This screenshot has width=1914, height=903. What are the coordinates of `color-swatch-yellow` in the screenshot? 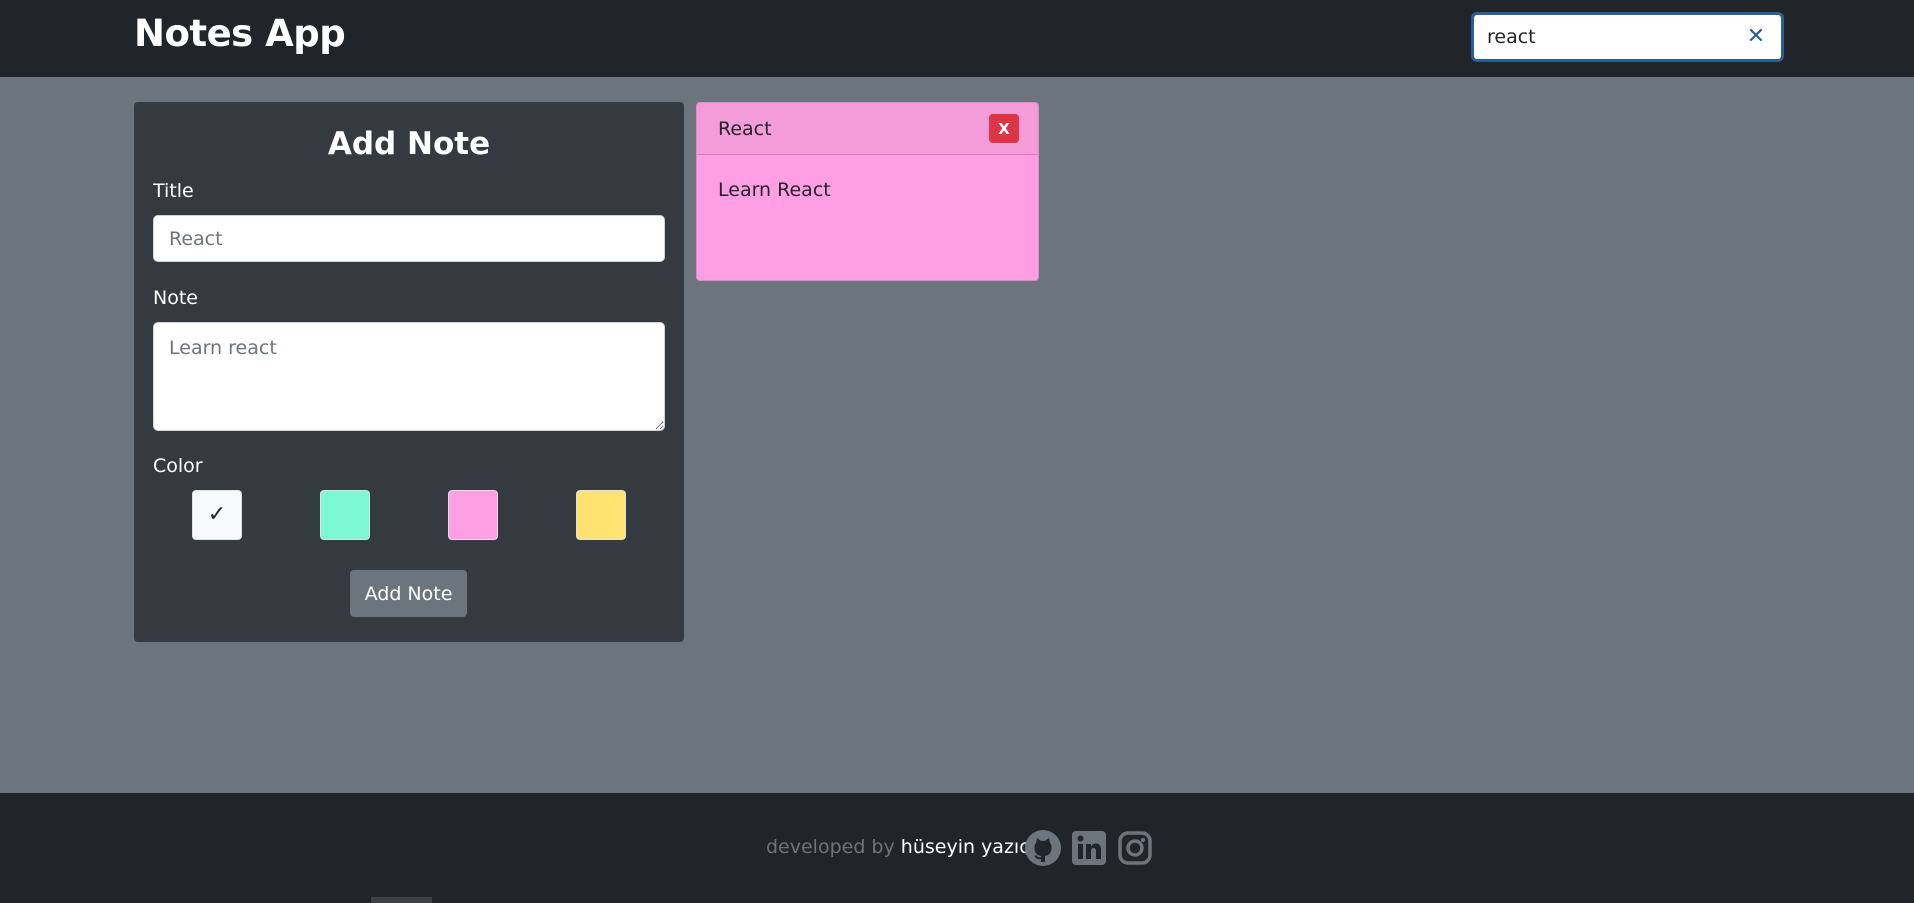 It's located at (601, 515).